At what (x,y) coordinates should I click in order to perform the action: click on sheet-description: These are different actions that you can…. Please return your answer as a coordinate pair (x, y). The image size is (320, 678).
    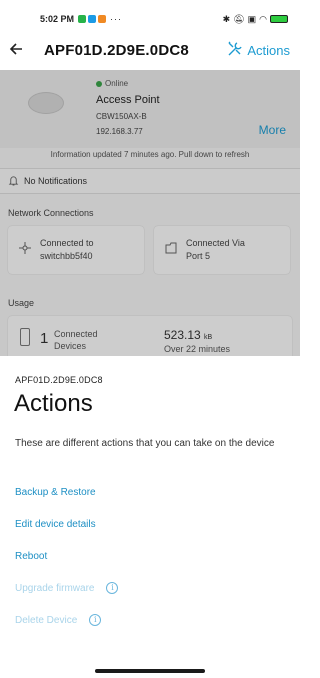
    Looking at the image, I should click on (145, 443).